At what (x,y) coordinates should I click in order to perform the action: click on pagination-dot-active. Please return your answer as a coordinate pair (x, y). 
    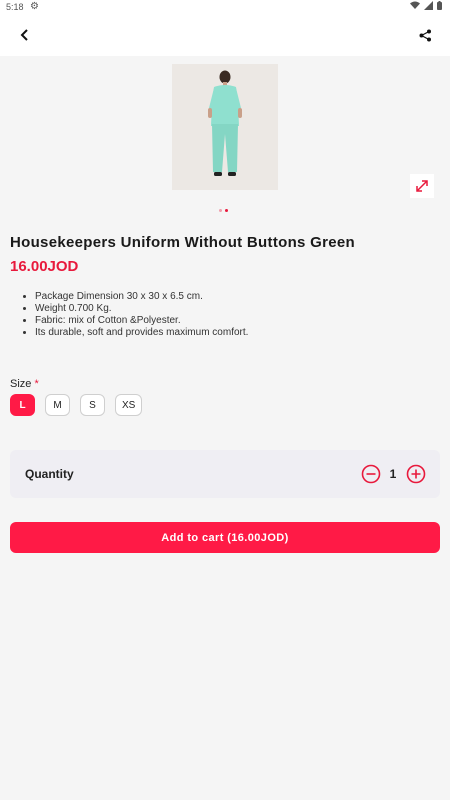
    Looking at the image, I should click on (226, 210).